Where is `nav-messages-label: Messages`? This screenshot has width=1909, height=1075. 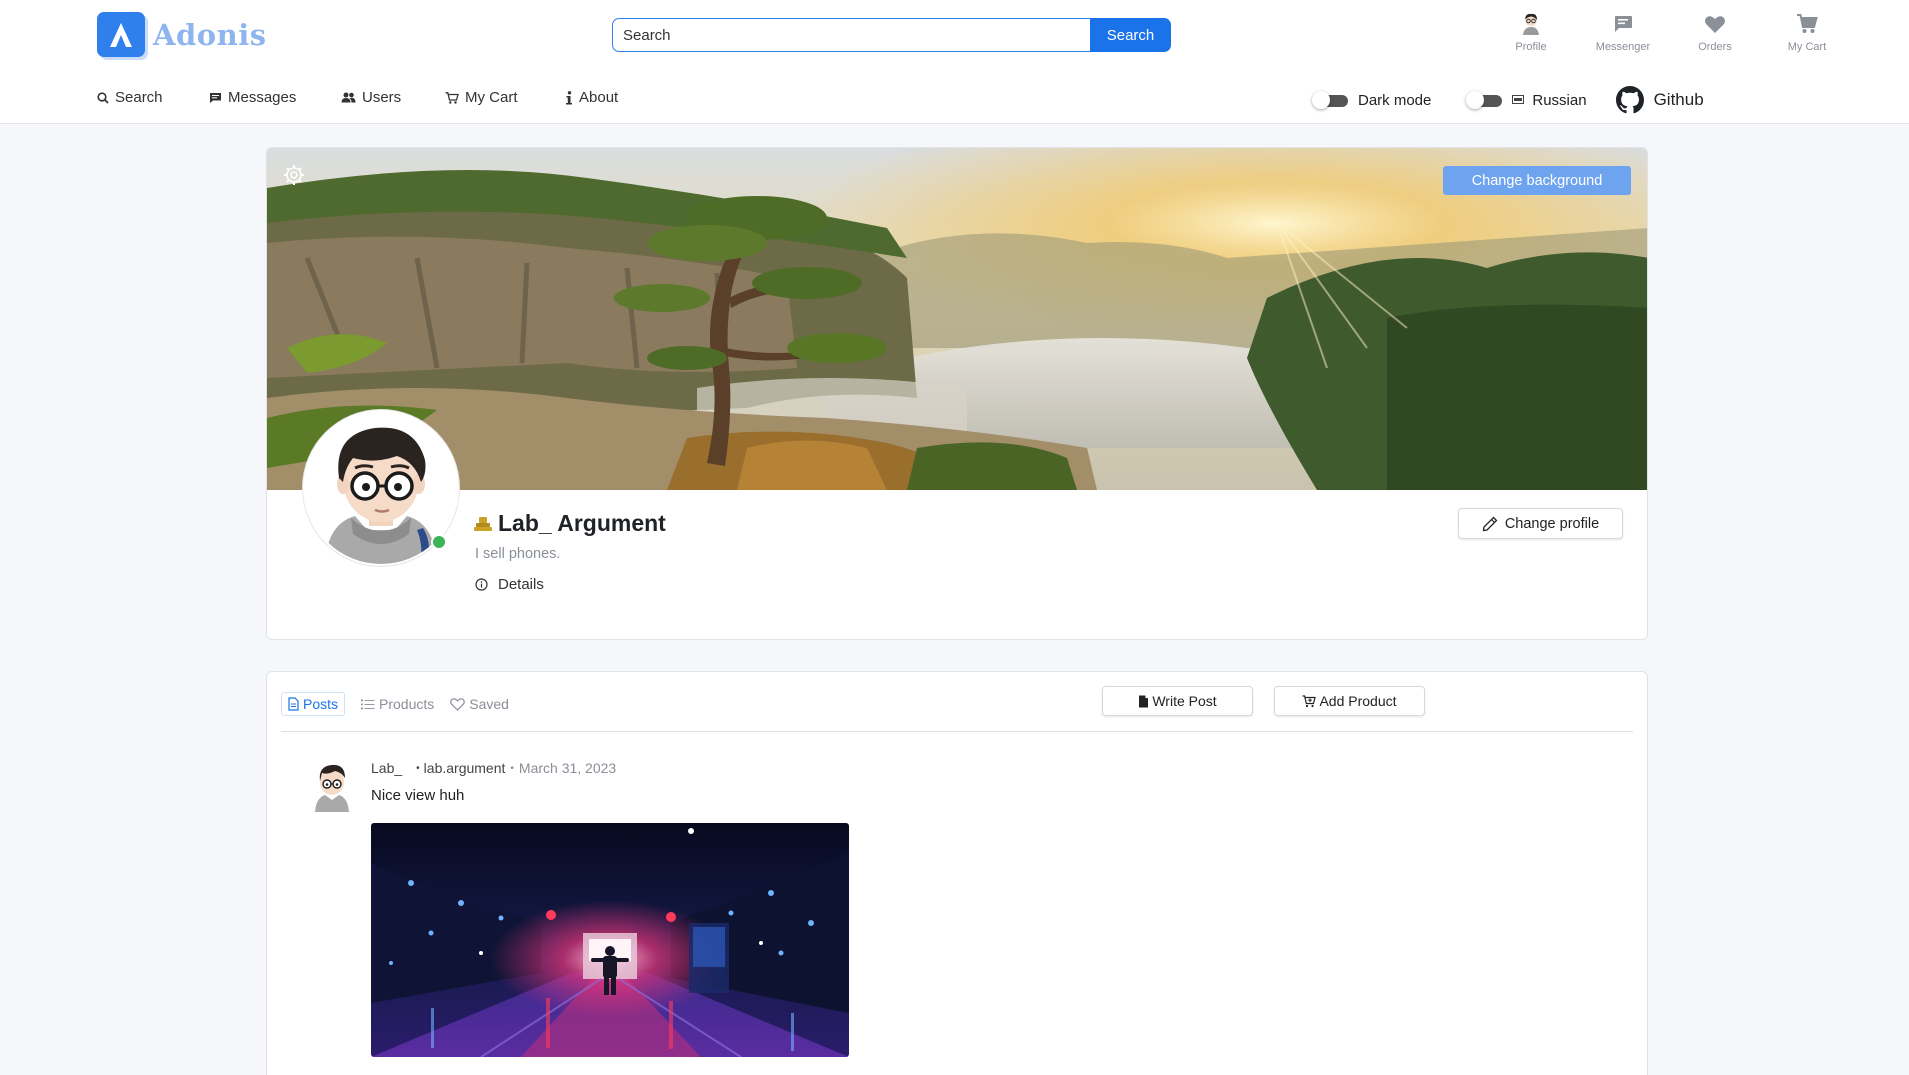 nav-messages-label: Messages is located at coordinates (262, 97).